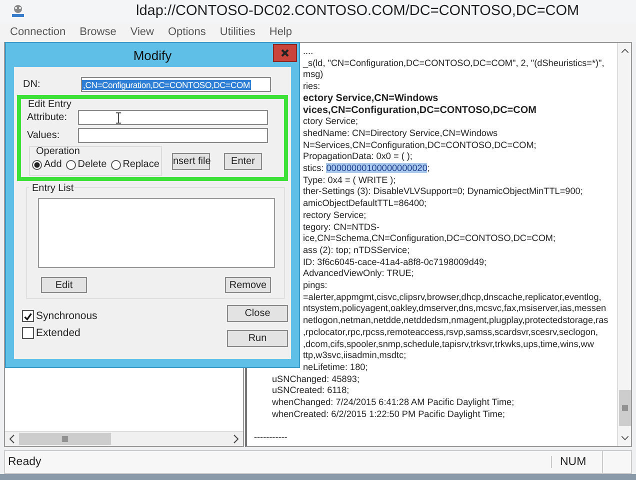 The width and height of the screenshot is (636, 480). Describe the element at coordinates (370, 98) in the screenshot. I see `output-line: ectory Service,CN=Windows` at that location.